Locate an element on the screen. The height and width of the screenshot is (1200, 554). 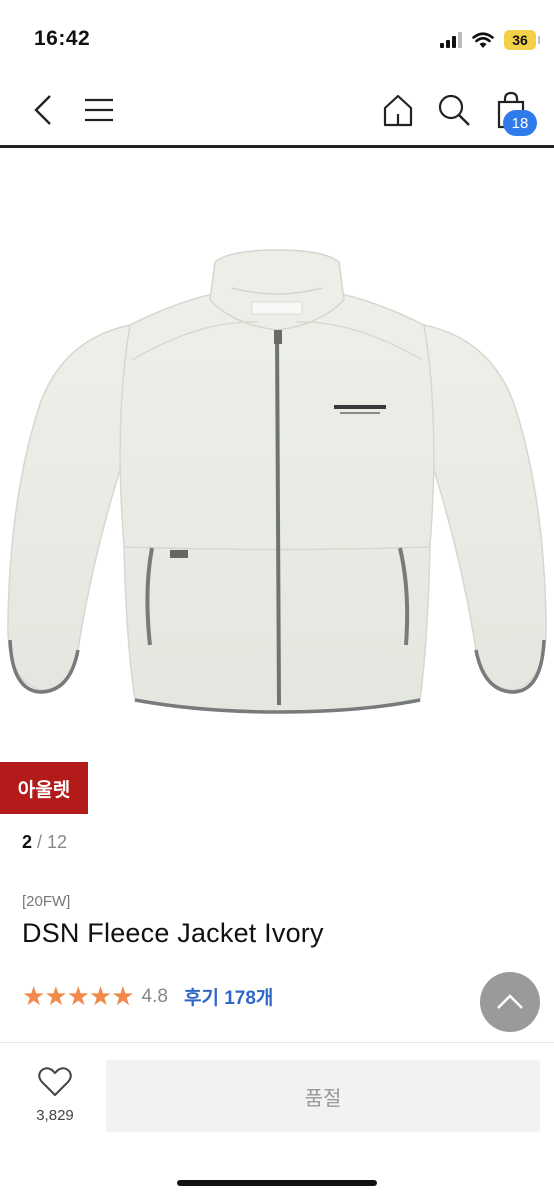
image-pager: 2 / 12 is located at coordinates (44, 842).